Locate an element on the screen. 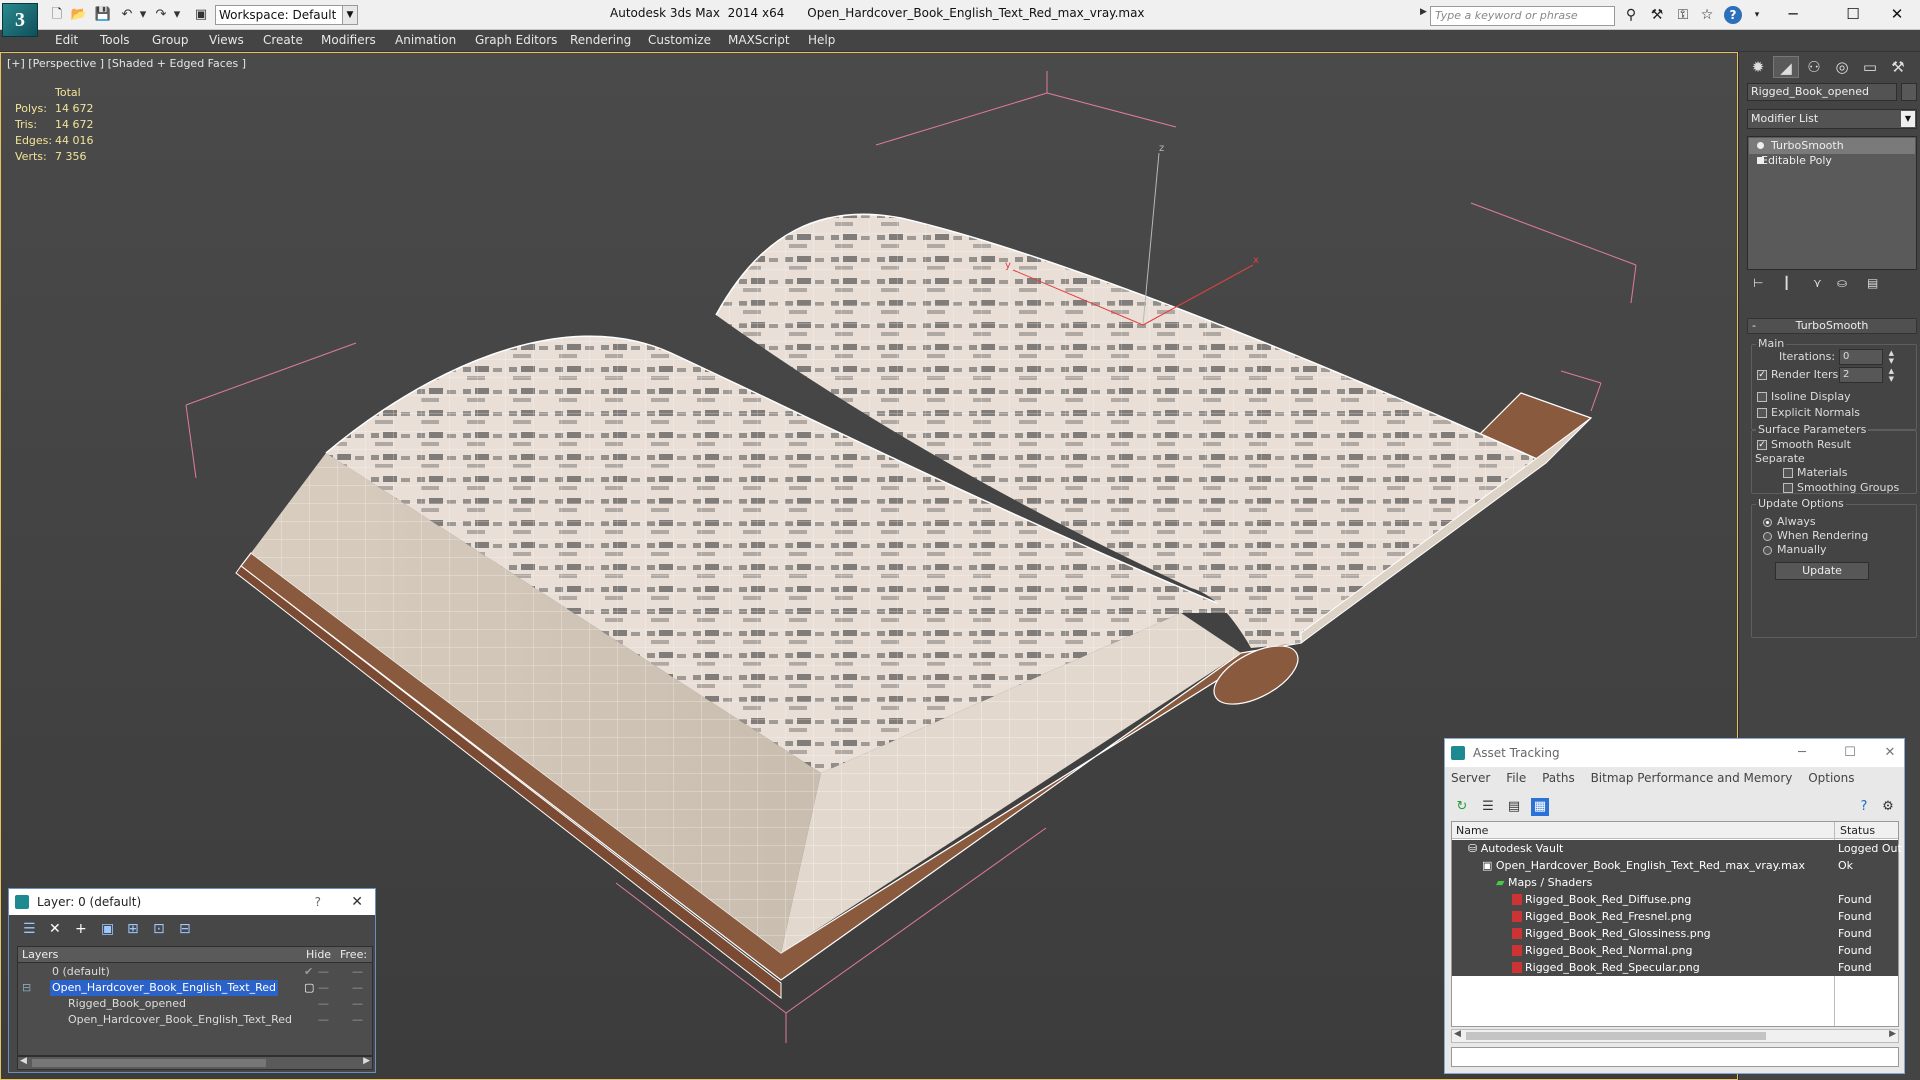 The image size is (1920, 1080). collapse-icon: - is located at coordinates (1754, 326).